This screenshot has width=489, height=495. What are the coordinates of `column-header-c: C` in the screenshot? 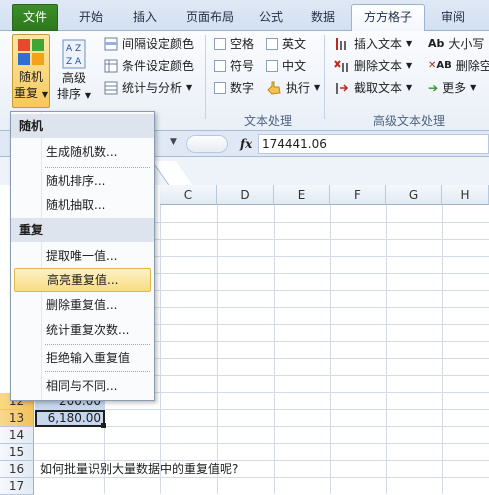 It's located at (188, 195).